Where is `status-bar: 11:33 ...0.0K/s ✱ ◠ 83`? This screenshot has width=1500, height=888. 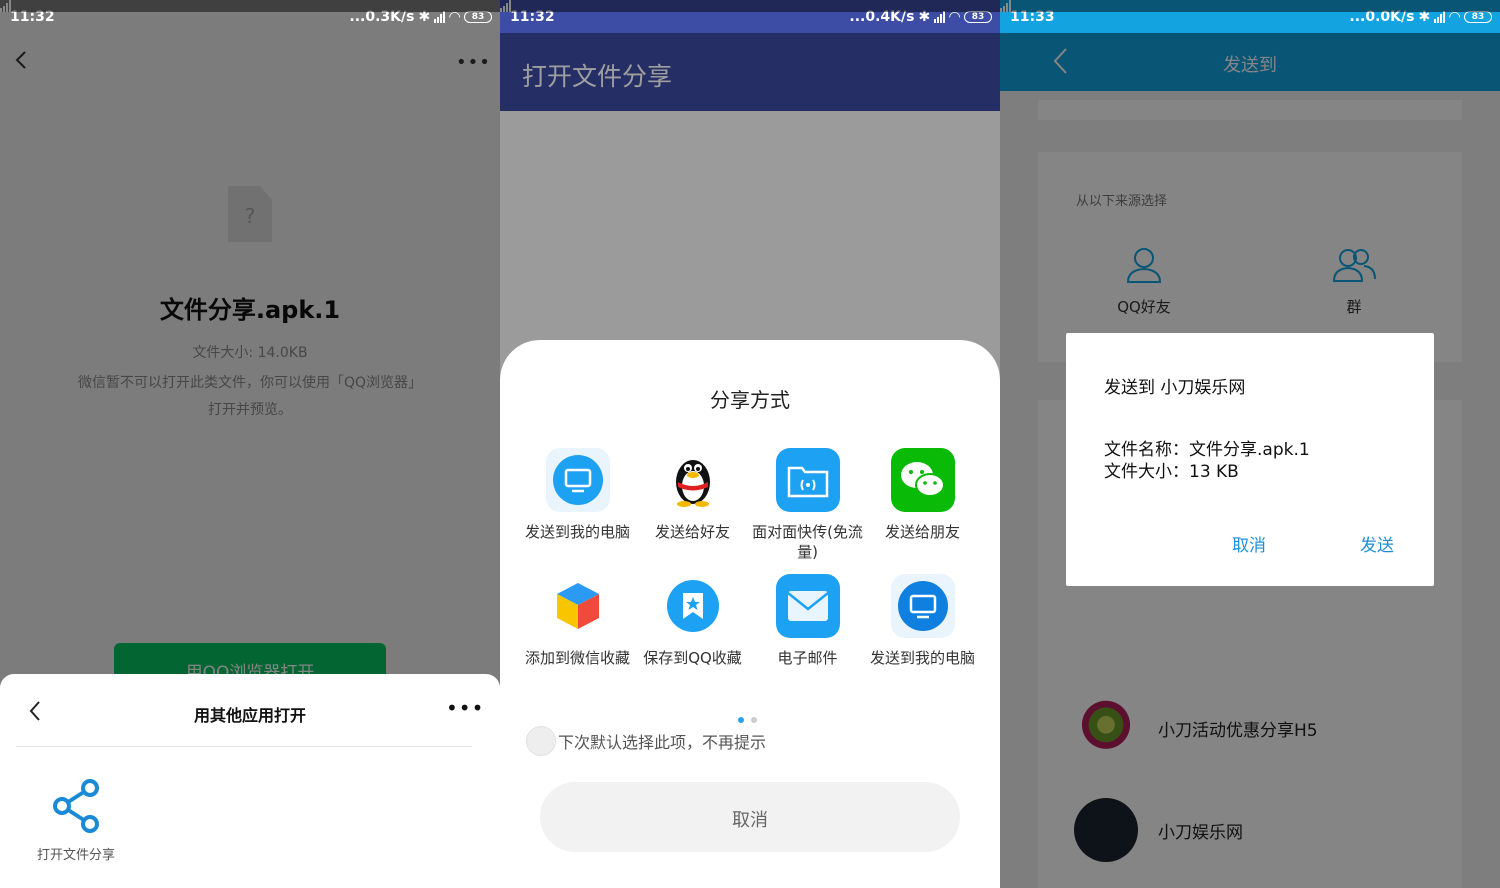
status-bar: 11:33 ...0.0K/s ✱ ◠ 83 is located at coordinates (1250, 16).